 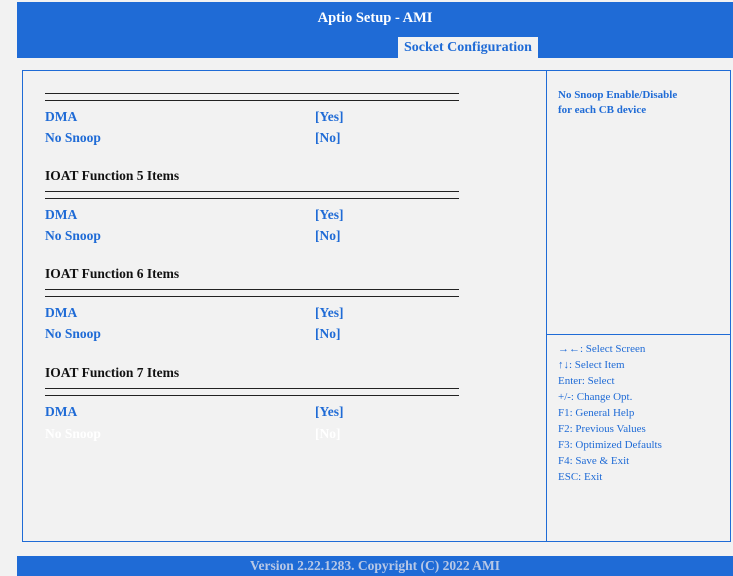 I want to click on section-heading: IOAT Function 7 Items, so click(x=112, y=372).